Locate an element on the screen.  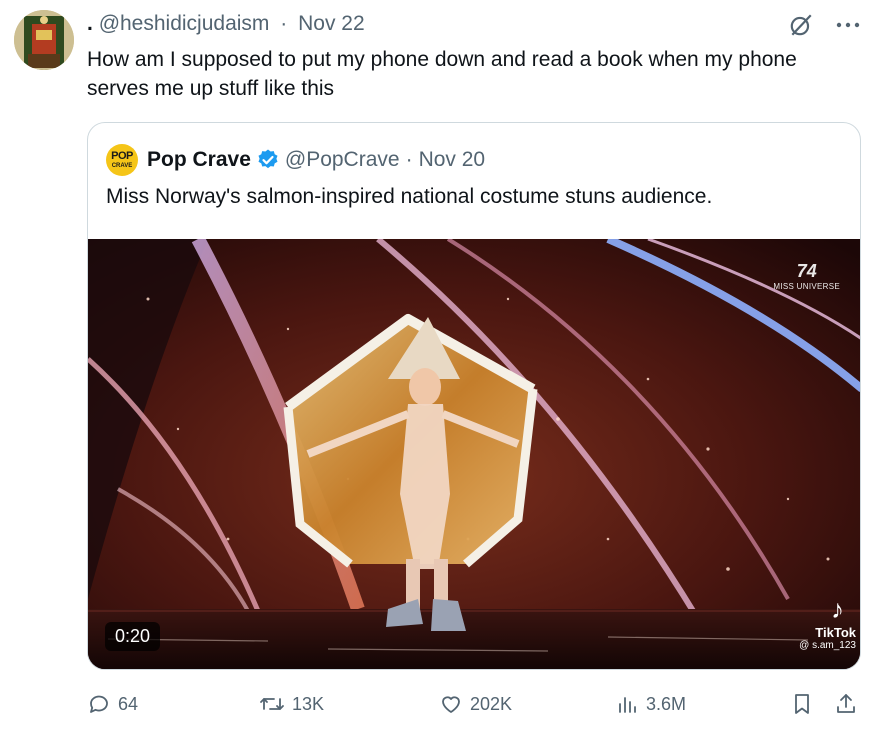
tiktok-watermark: ♪ TikTok @ s.am_123 is located at coordinates (827, 622).